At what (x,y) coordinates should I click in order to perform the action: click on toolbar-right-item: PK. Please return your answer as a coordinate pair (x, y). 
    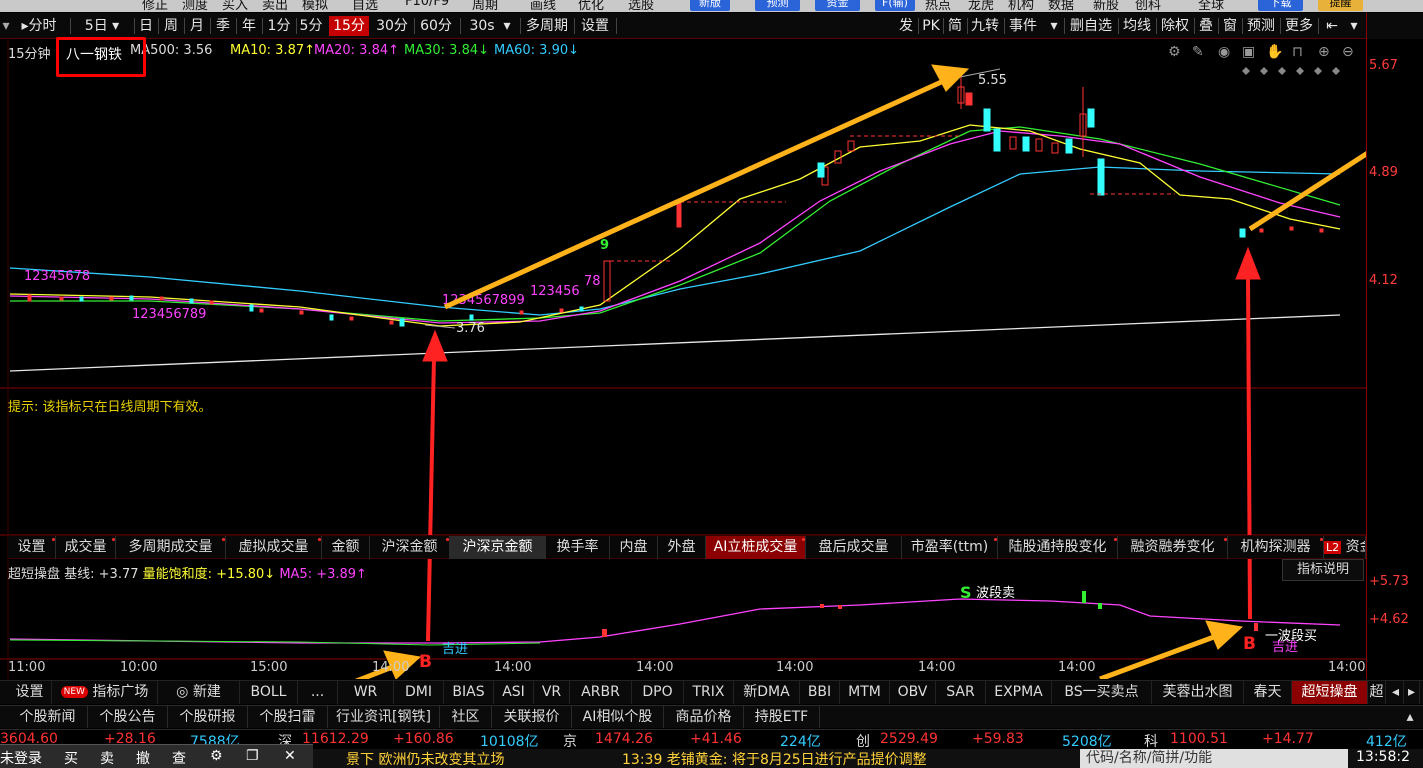
    Looking at the image, I should click on (931, 26).